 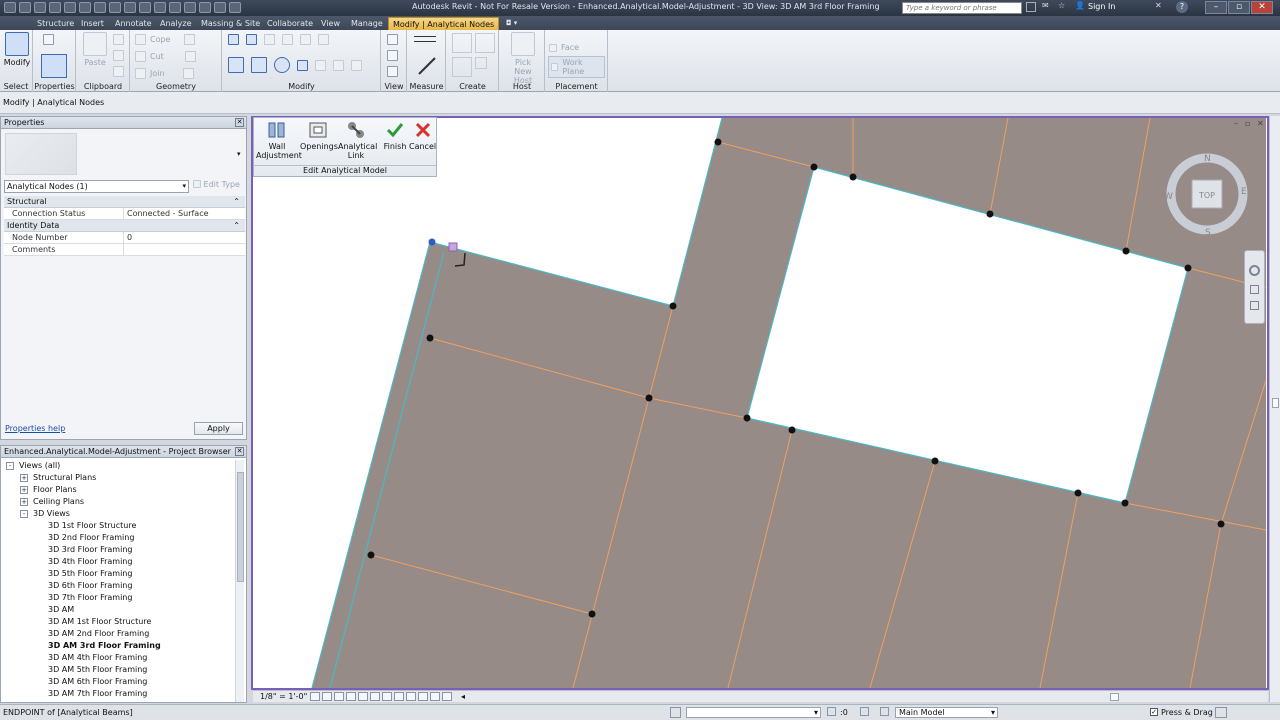 I want to click on mirror-axis-icon, so click(x=269, y=39).